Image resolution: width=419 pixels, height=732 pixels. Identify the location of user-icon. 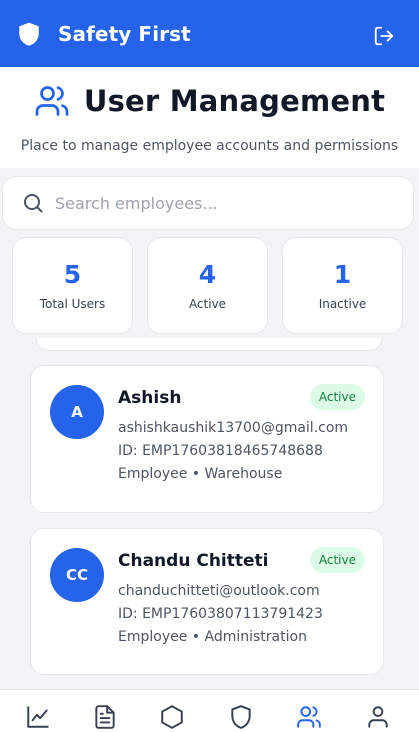
(378, 717).